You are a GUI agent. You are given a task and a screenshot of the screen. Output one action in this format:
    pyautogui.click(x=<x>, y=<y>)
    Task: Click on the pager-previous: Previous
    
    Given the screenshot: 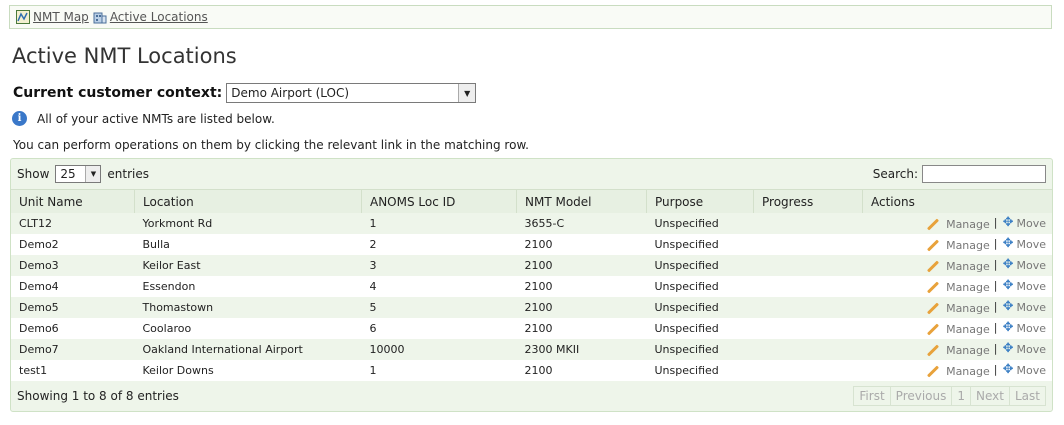 What is the action you would take?
    pyautogui.click(x=921, y=396)
    